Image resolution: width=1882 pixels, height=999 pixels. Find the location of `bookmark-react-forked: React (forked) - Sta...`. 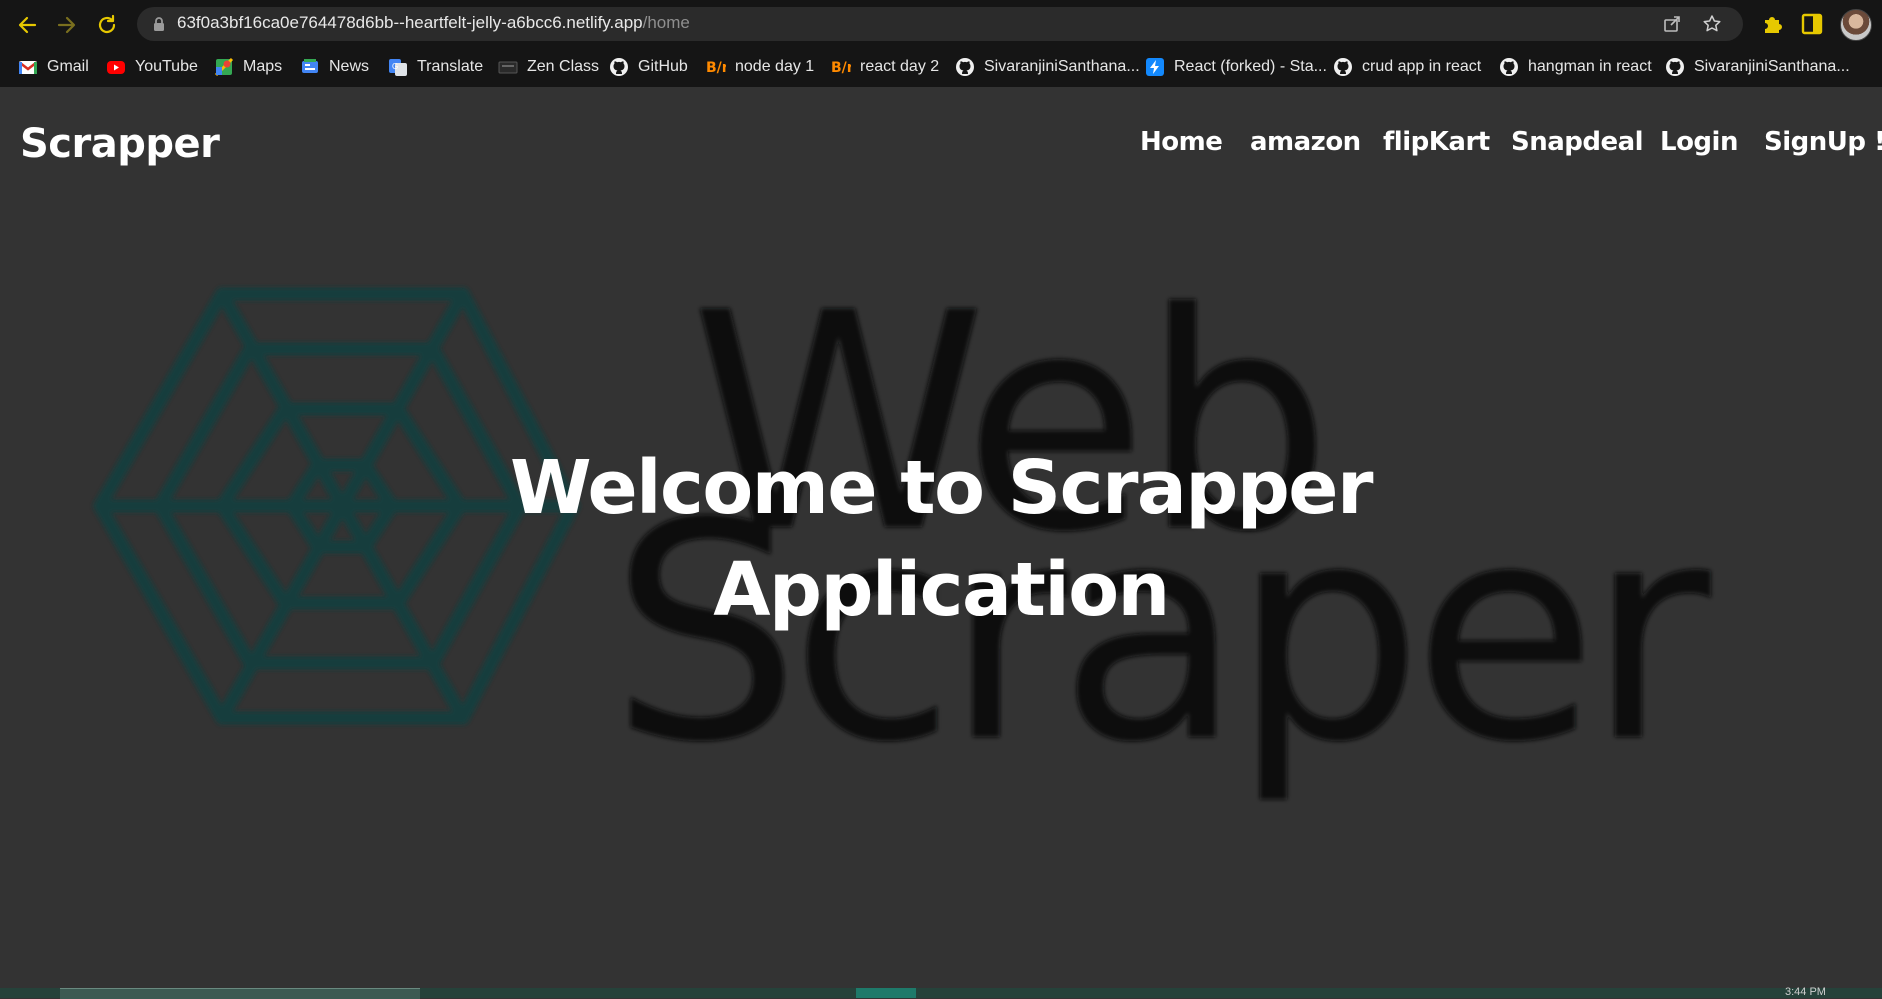

bookmark-react-forked: React (forked) - Sta... is located at coordinates (1236, 67).